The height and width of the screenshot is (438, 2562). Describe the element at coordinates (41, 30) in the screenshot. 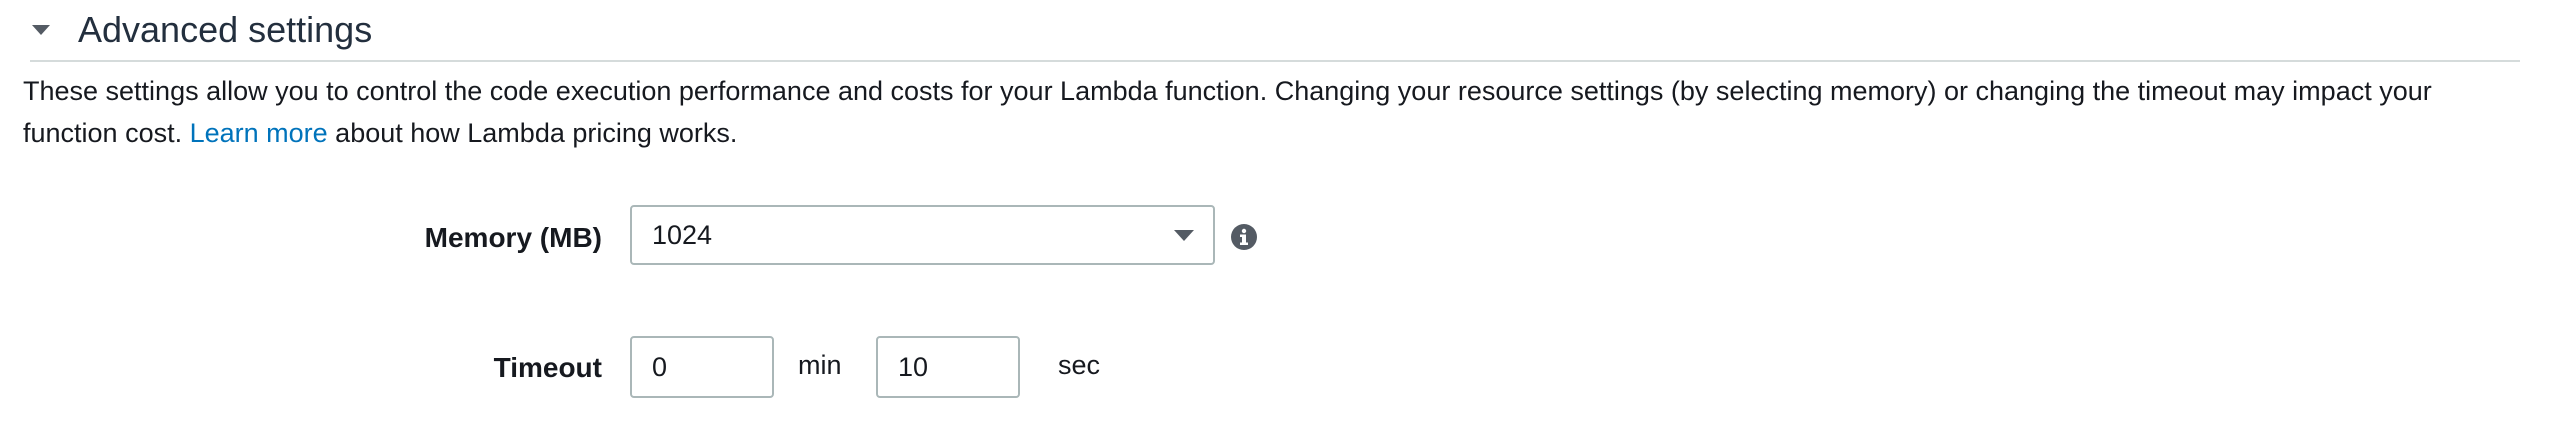

I see `caret-down-icon` at that location.